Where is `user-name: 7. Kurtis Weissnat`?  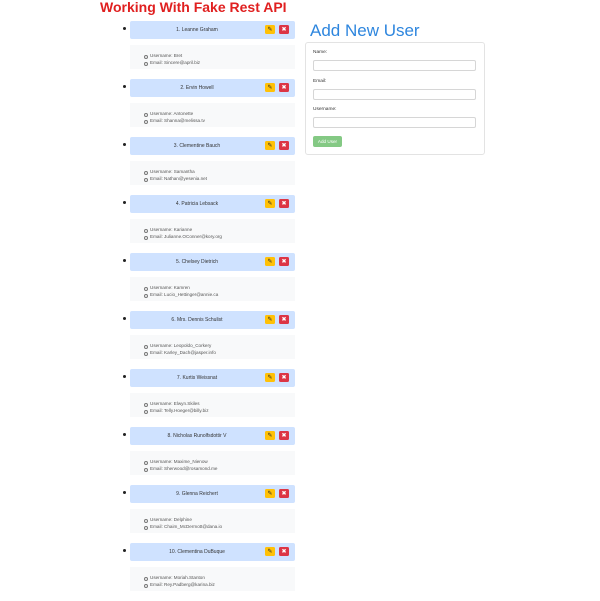 user-name: 7. Kurtis Weissnat is located at coordinates (197, 378).